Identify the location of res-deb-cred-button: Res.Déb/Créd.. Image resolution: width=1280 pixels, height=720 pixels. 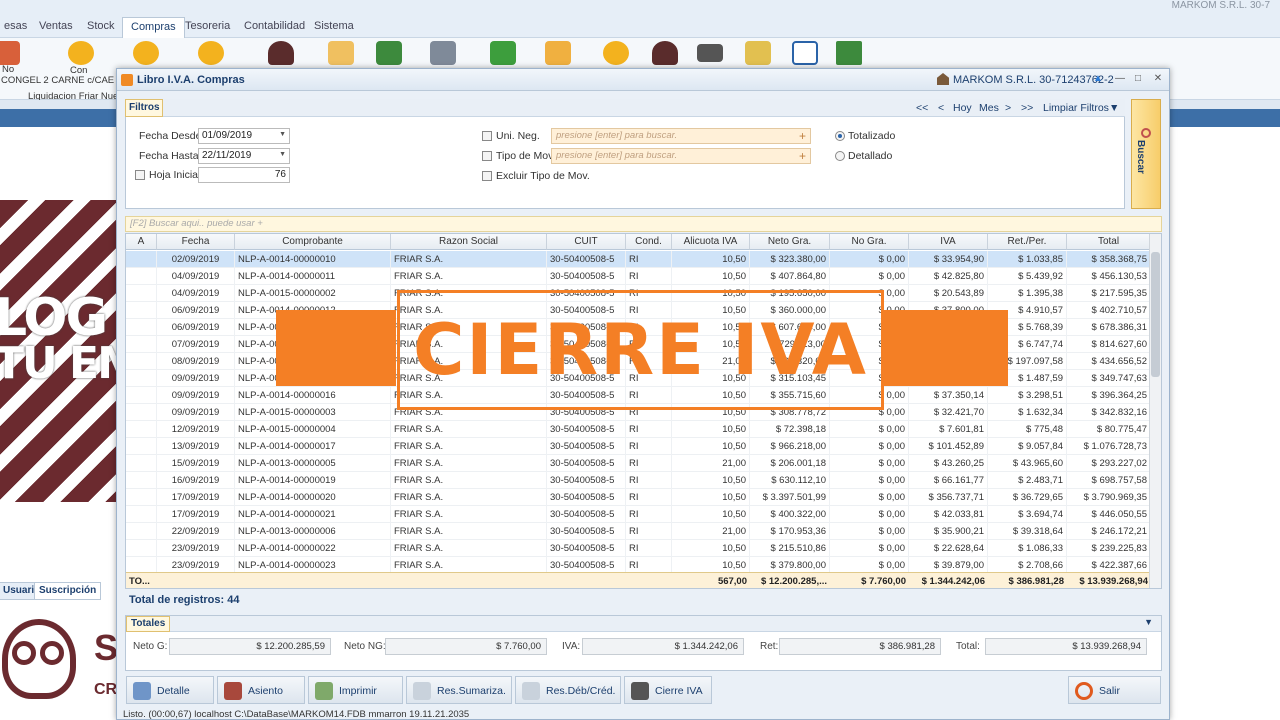
(568, 690).